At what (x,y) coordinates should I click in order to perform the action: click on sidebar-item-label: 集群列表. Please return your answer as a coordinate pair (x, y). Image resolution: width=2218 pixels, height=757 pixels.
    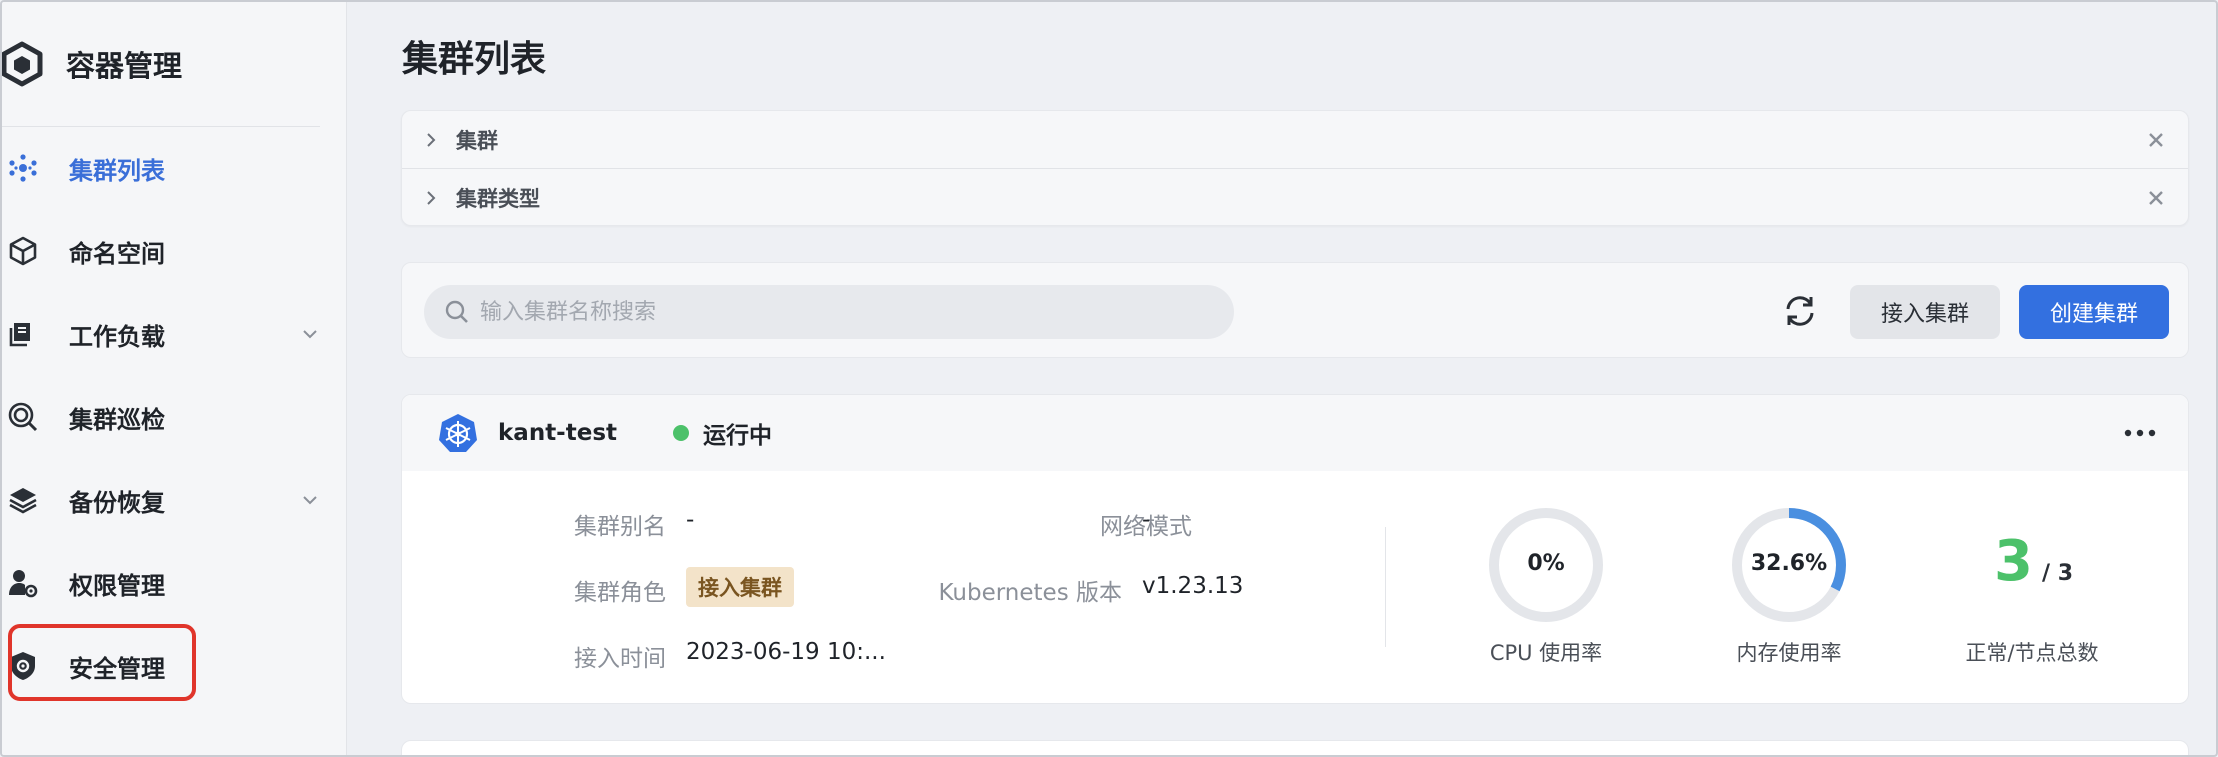
    Looking at the image, I should click on (117, 170).